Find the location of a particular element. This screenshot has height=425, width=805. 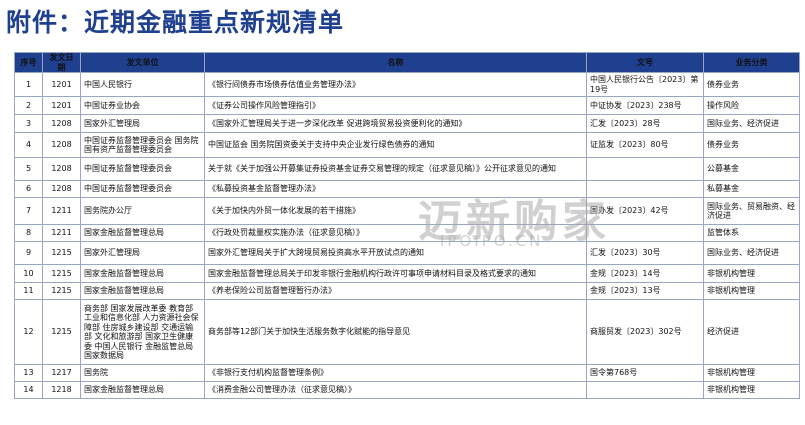

col-header-no: 序号 is located at coordinates (28, 62).